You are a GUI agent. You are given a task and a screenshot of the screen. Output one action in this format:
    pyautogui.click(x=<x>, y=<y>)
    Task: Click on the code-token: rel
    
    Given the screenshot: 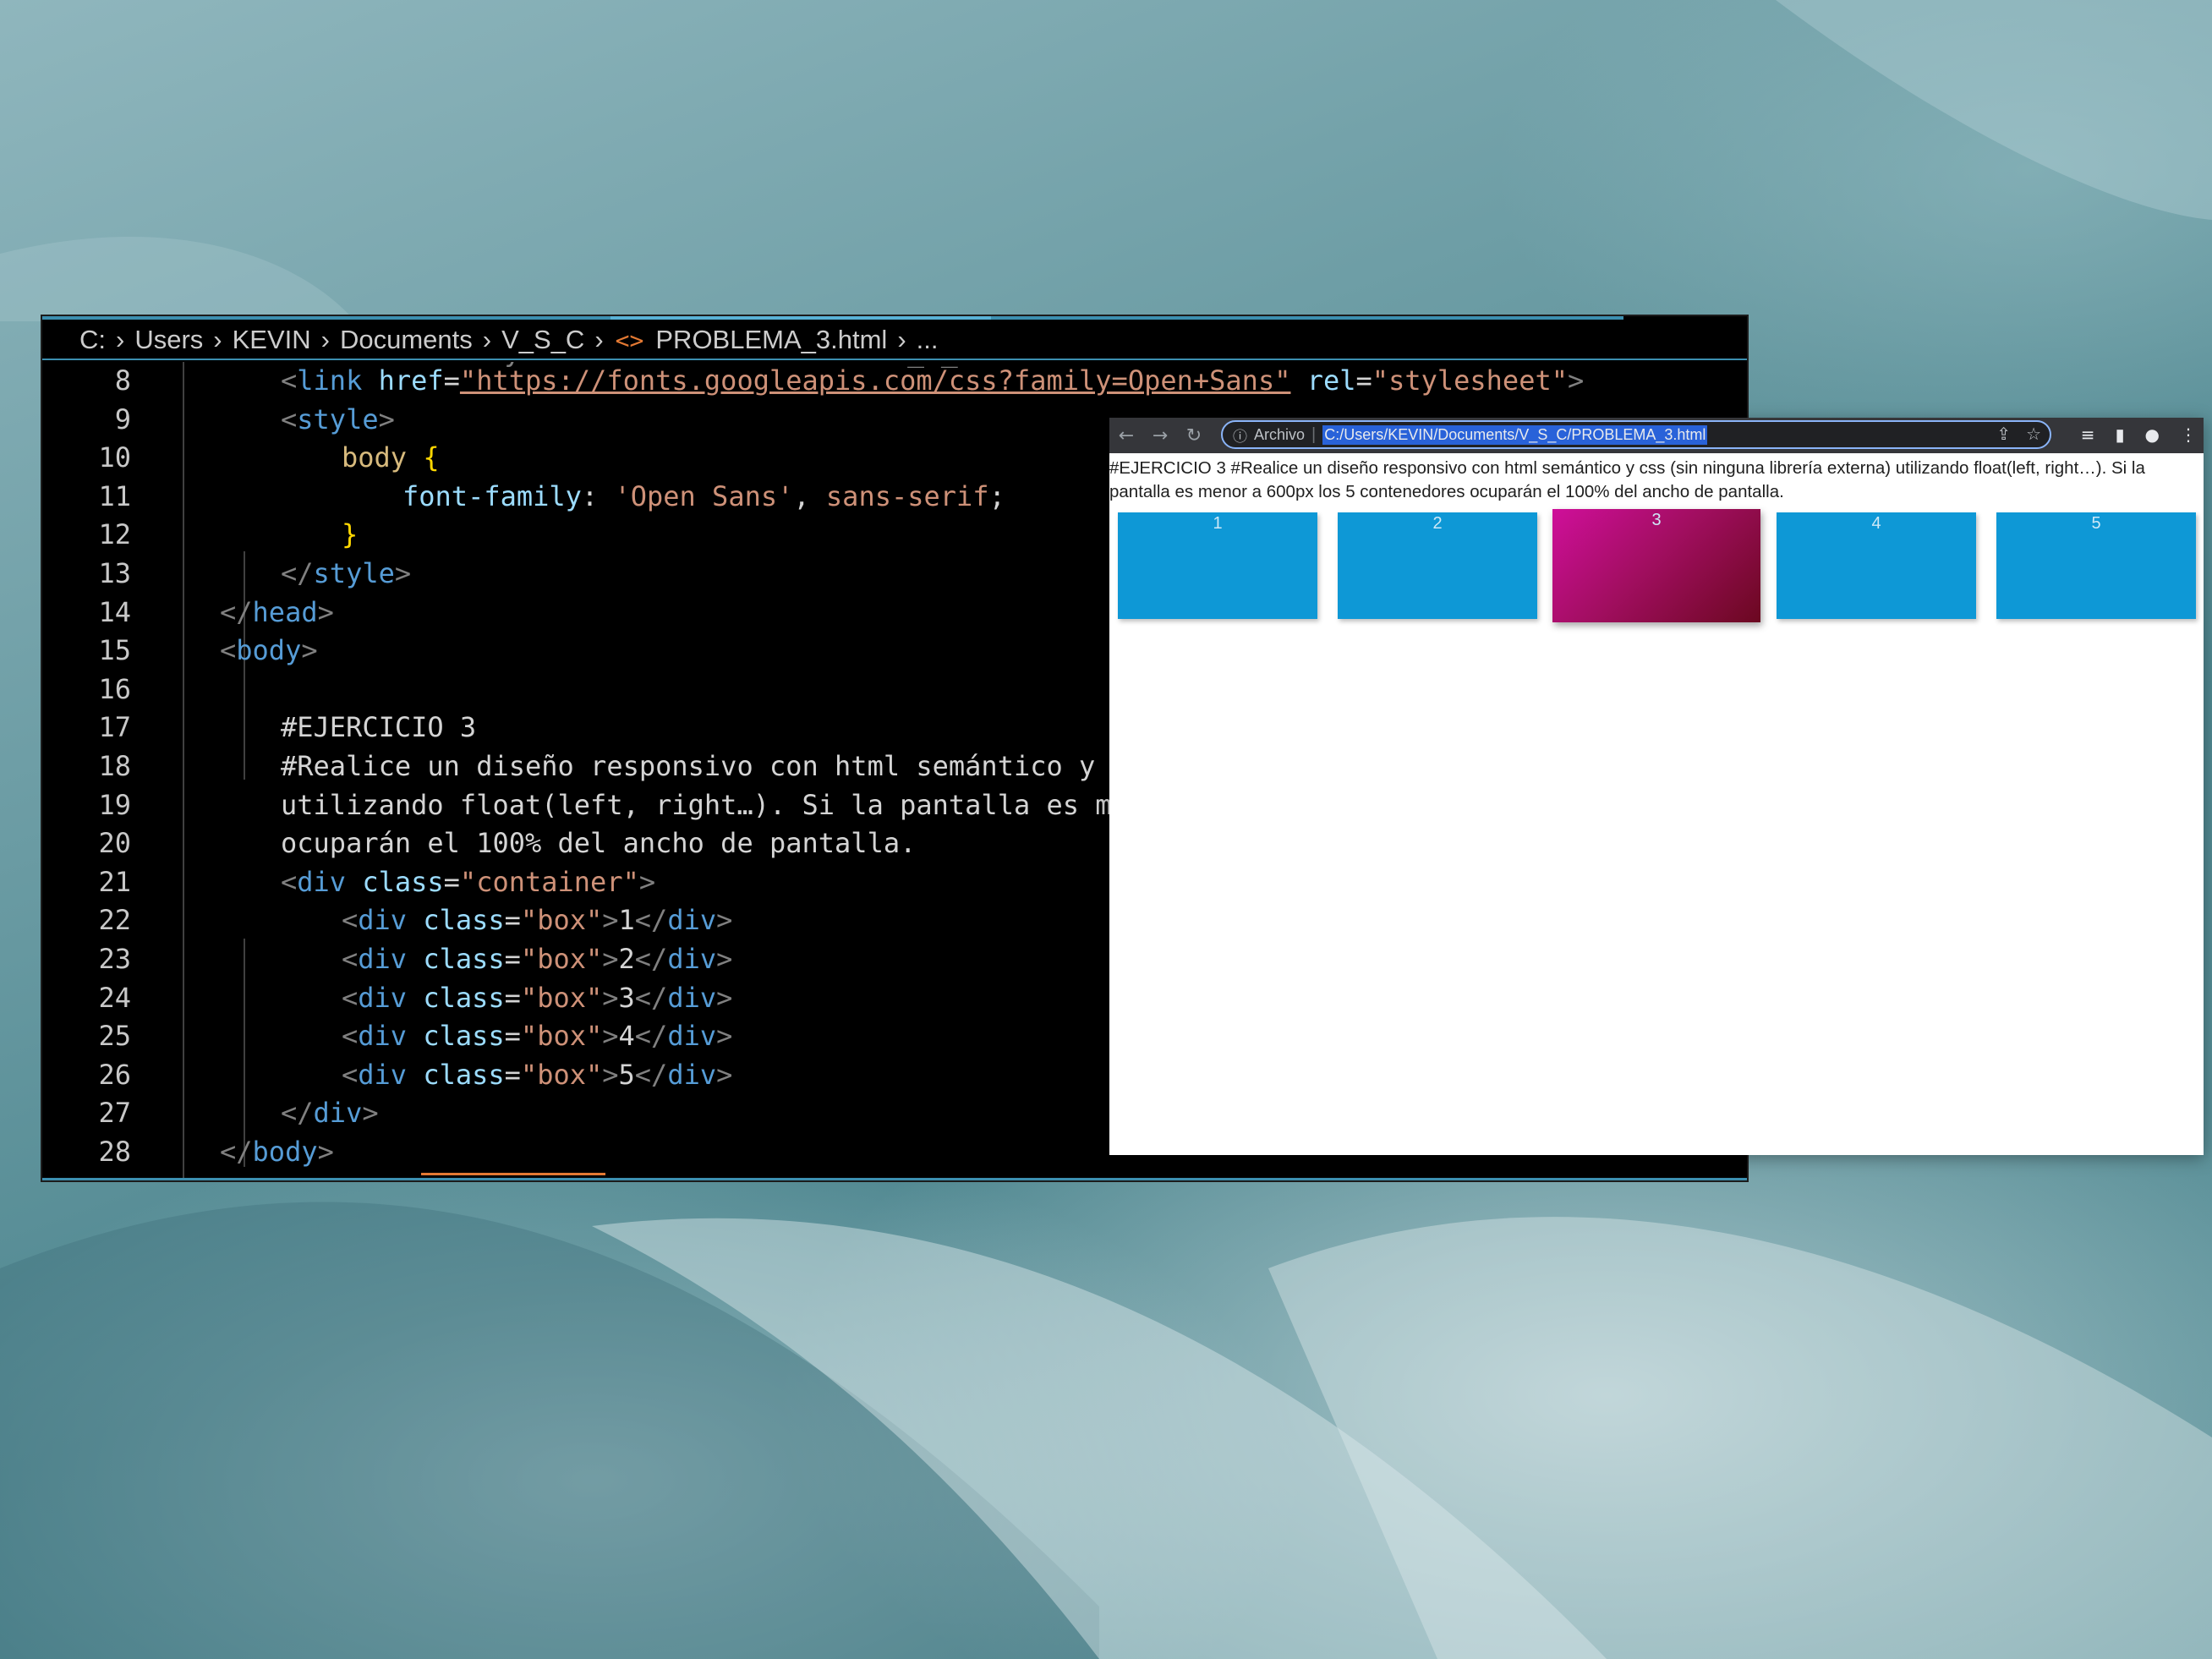 What is the action you would take?
    pyautogui.click(x=1331, y=380)
    